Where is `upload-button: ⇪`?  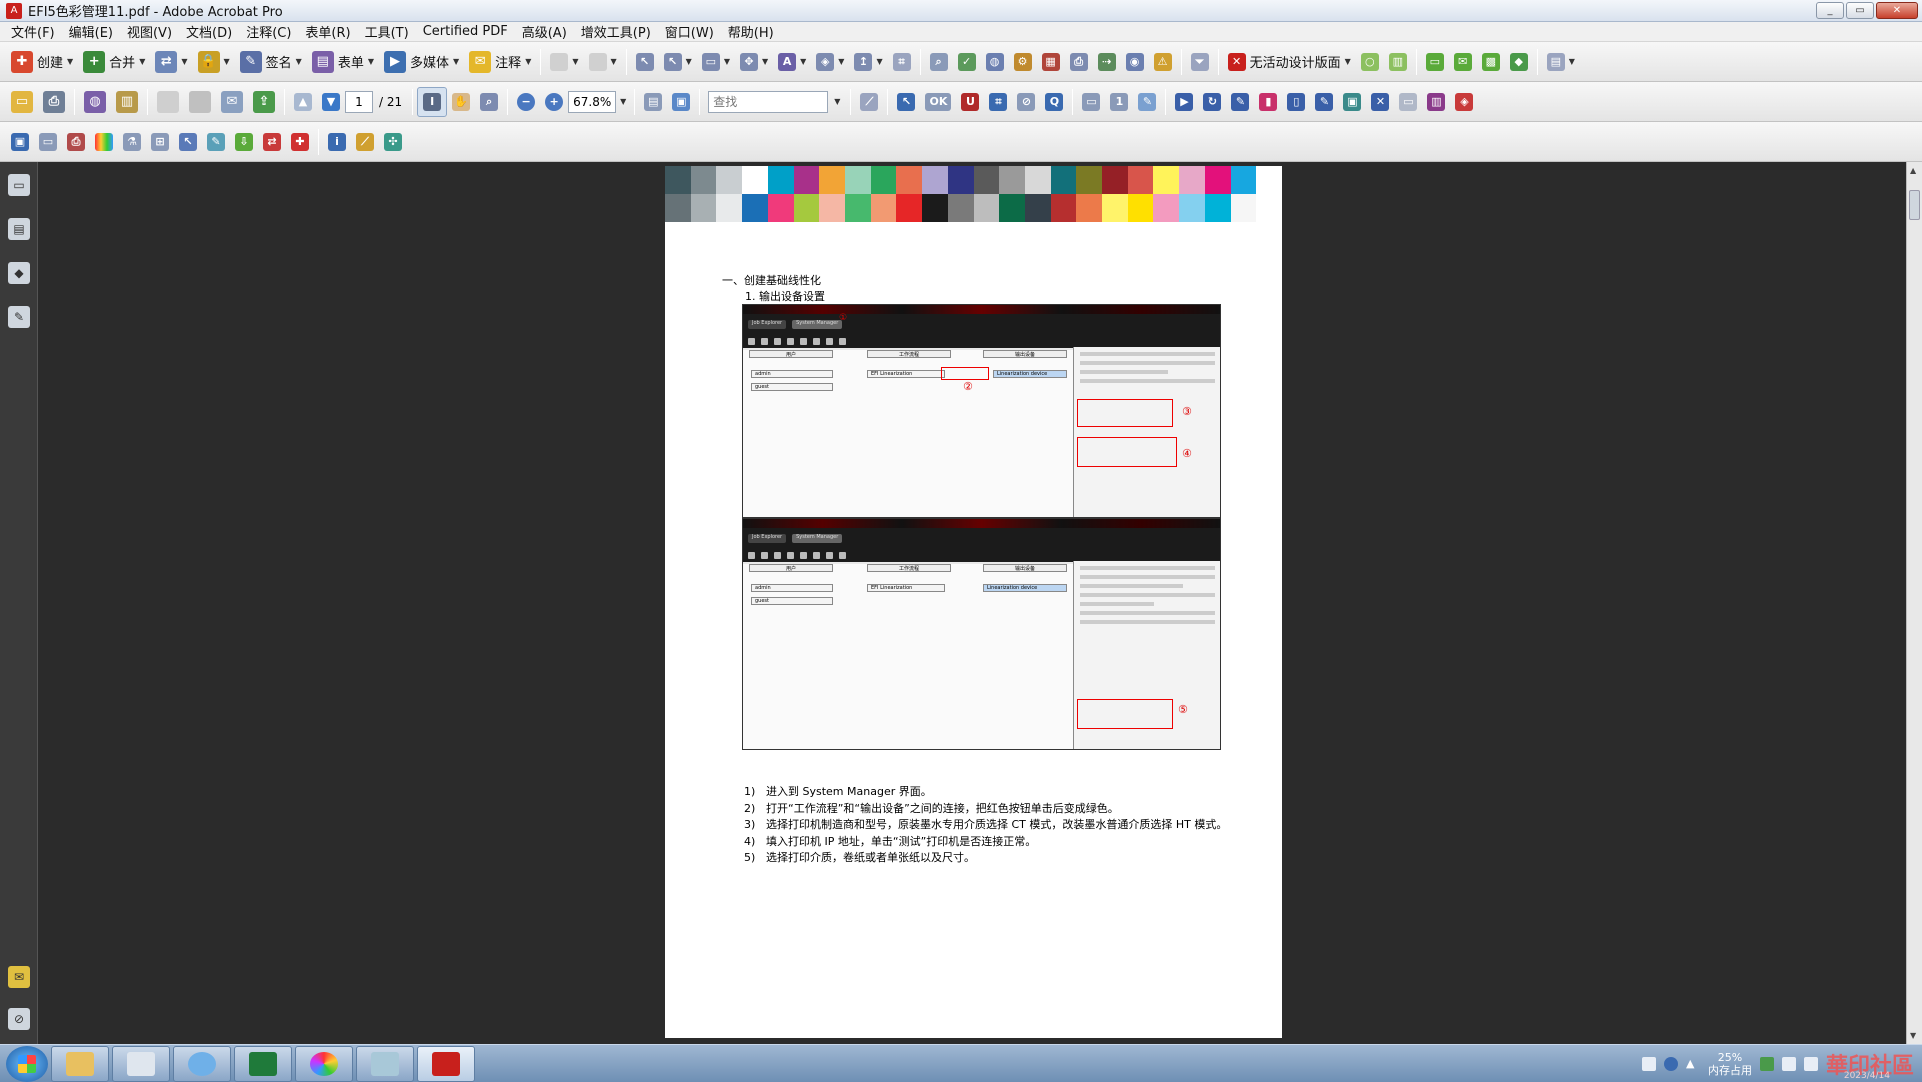
upload-button: ⇪ is located at coordinates (264, 102).